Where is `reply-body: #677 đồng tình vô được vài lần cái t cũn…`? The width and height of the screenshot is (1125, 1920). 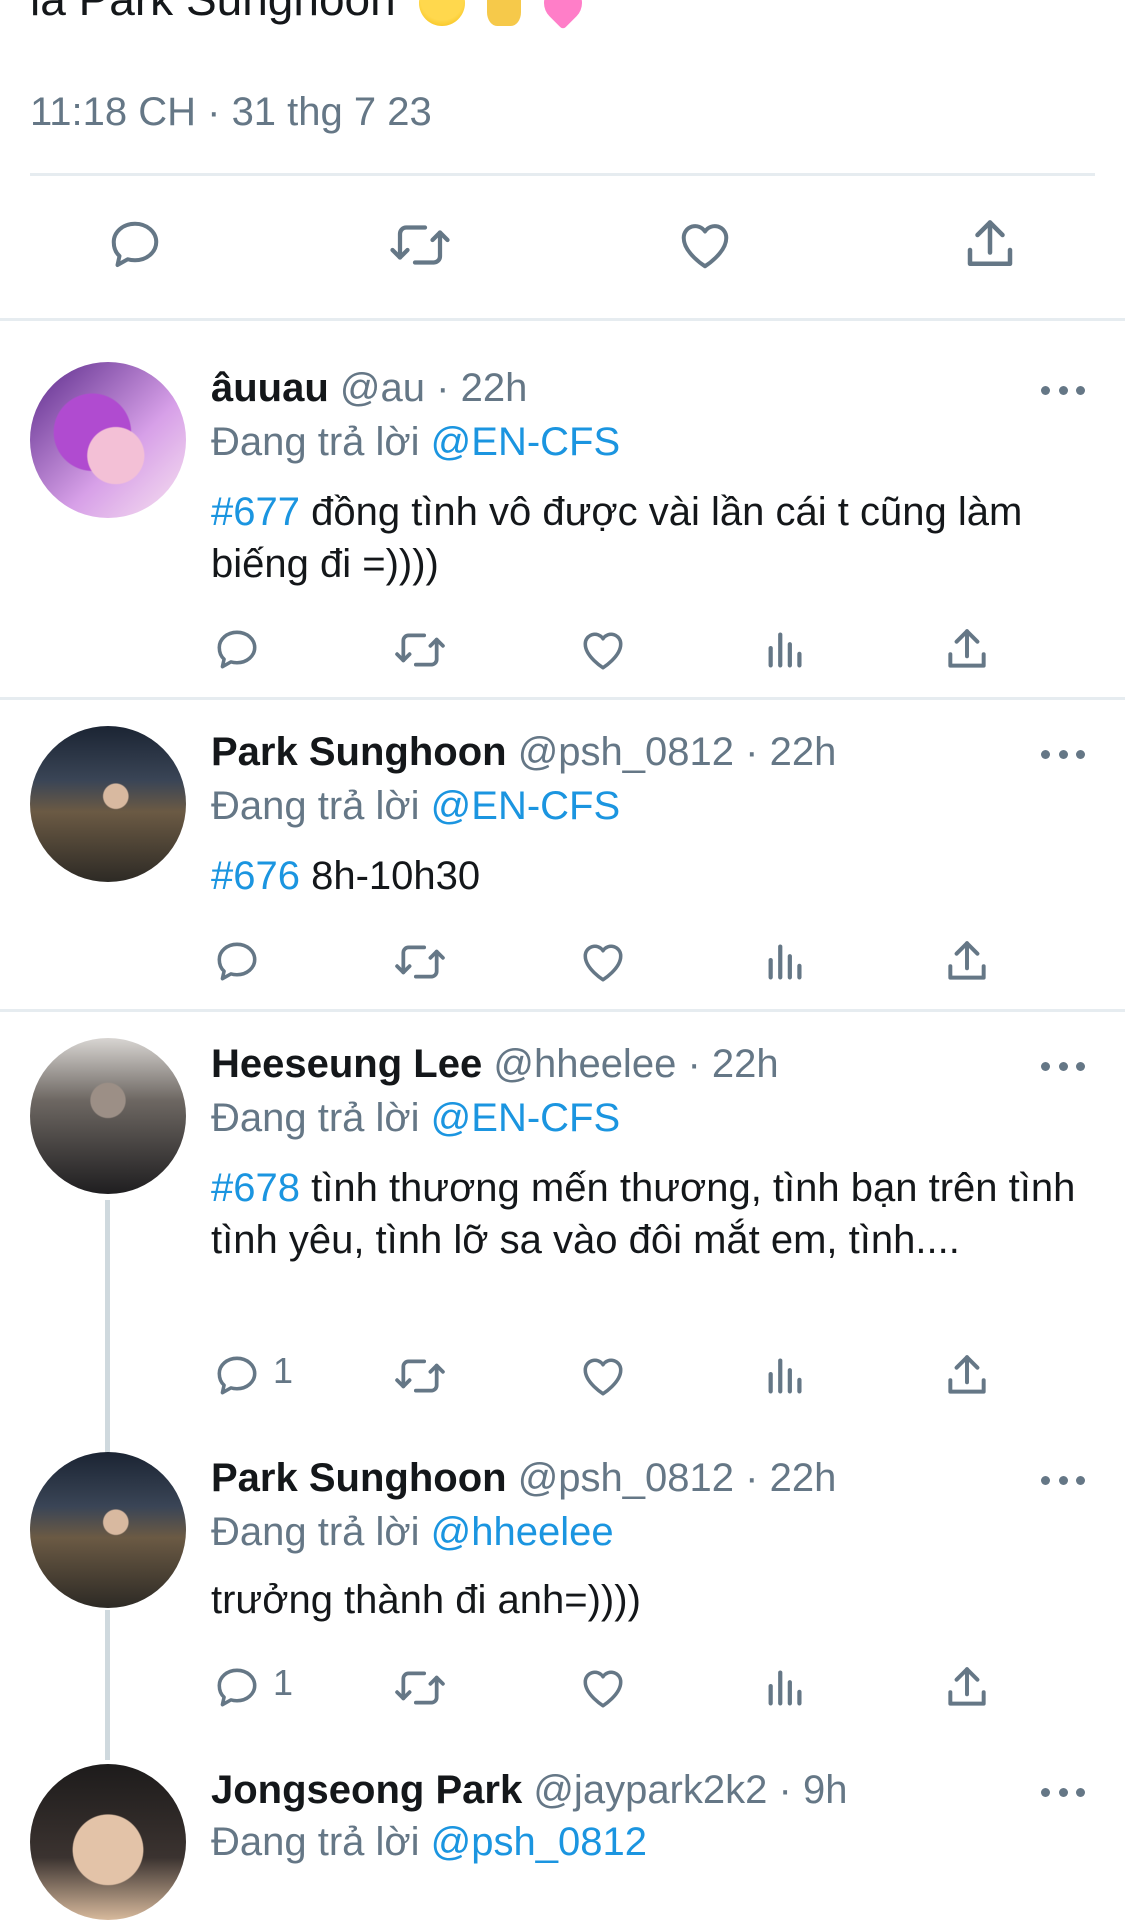
reply-body: #677 đồng tình vô được vài lần cái t cũn… is located at coordinates (651, 538).